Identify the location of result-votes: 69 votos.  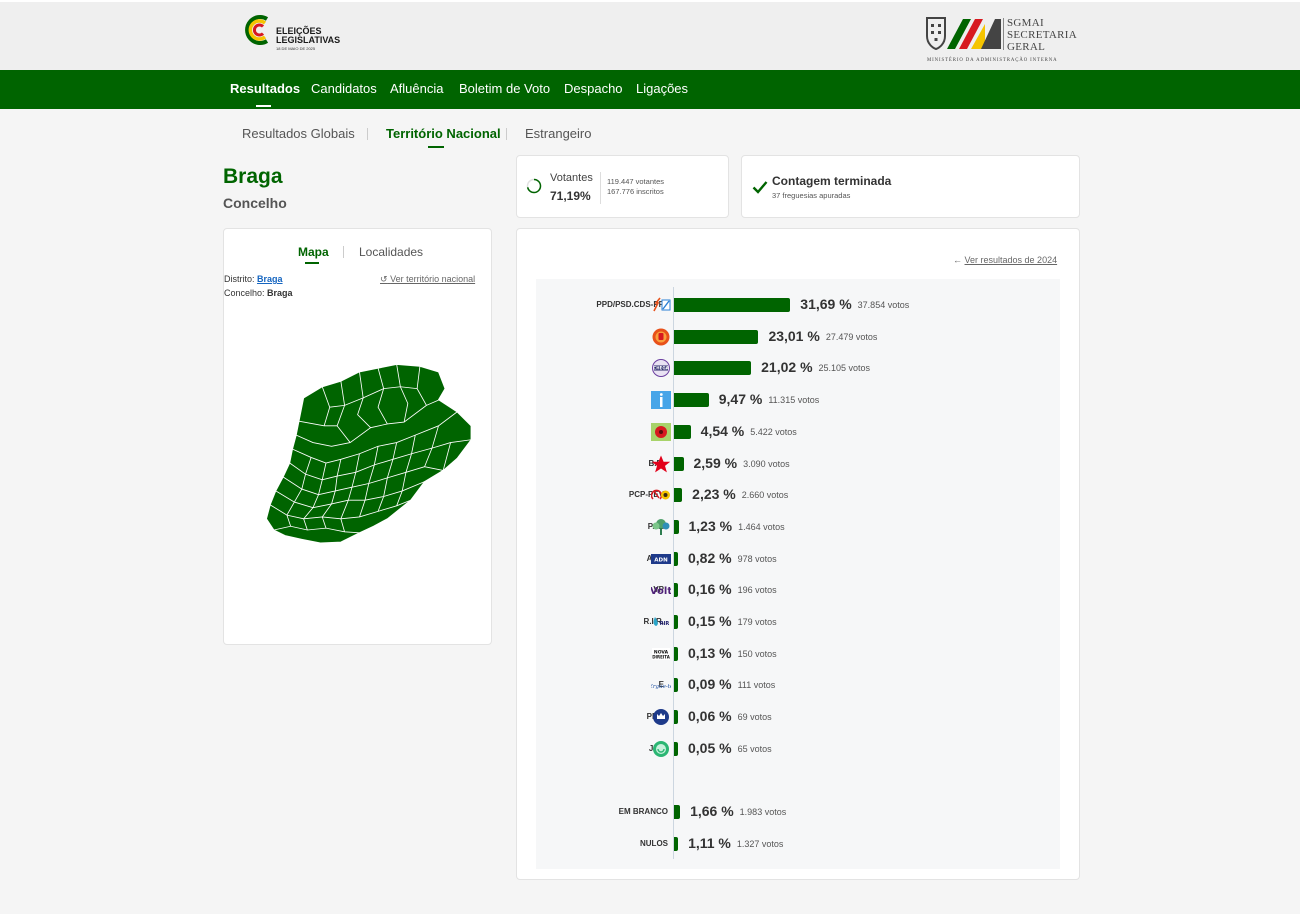
(754, 717).